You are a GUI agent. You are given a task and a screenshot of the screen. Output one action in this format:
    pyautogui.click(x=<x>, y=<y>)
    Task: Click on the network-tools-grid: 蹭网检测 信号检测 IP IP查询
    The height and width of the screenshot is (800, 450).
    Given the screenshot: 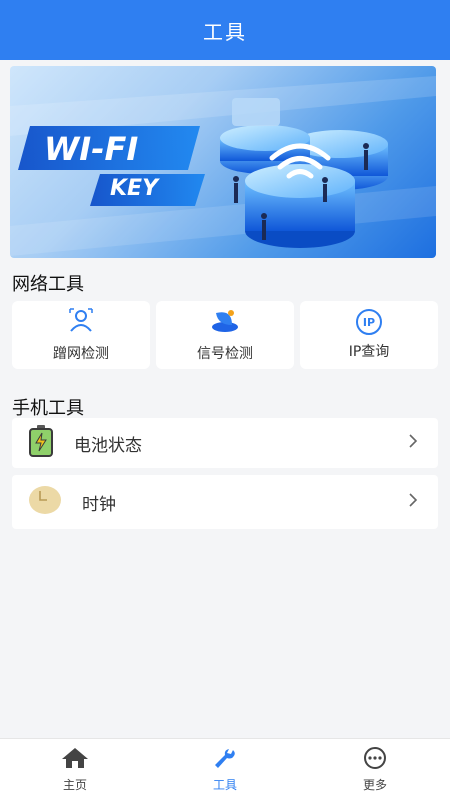 What is the action you would take?
    pyautogui.click(x=225, y=335)
    